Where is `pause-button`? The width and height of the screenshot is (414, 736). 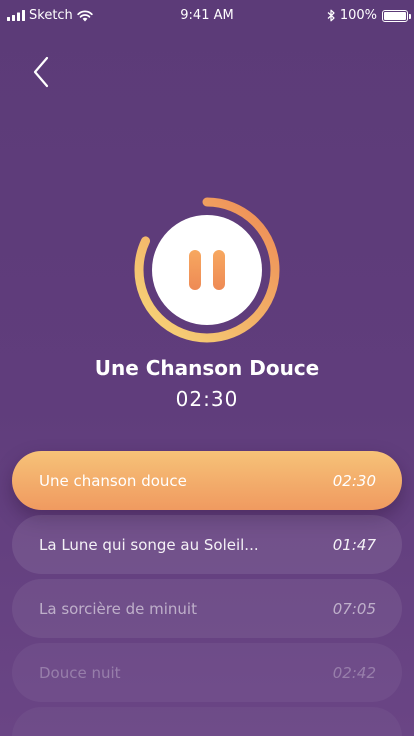 pause-button is located at coordinates (207, 270).